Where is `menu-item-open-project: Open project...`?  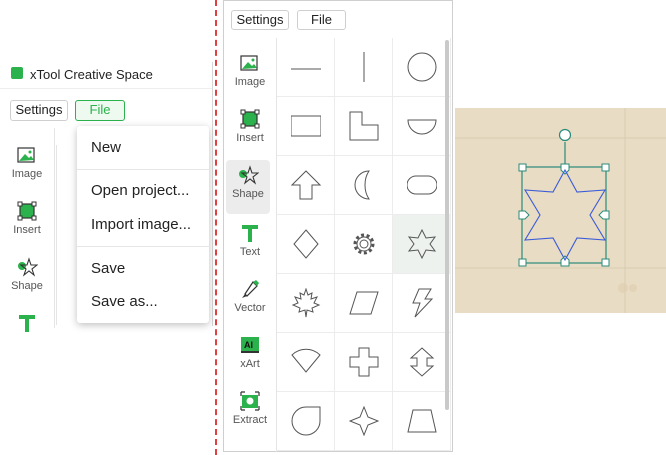
menu-item-open-project: Open project... is located at coordinates (140, 190).